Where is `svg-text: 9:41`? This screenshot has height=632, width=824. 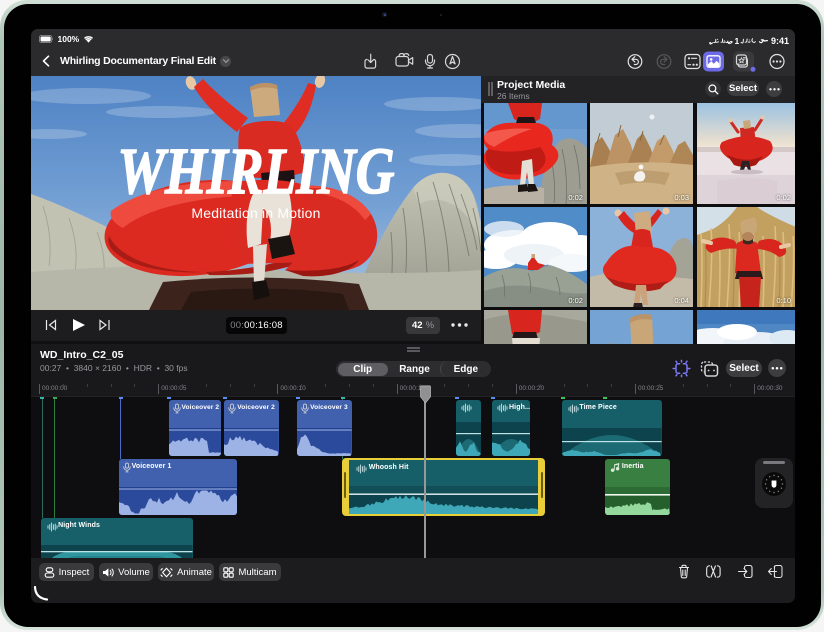 svg-text: 9:41 is located at coordinates (780, 41).